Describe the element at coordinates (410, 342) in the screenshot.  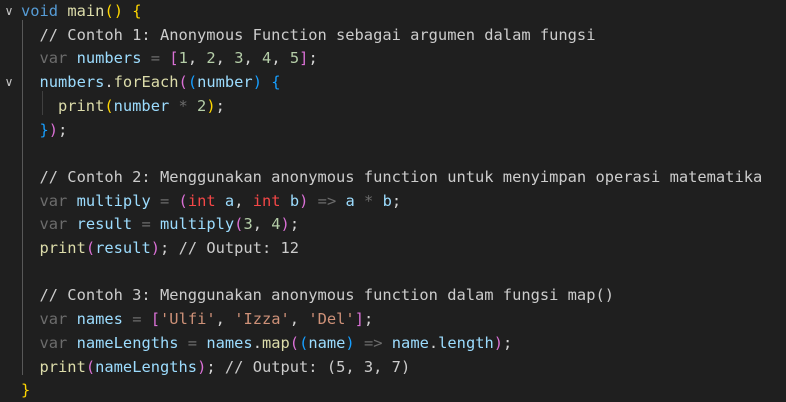
I see `code-token: name` at that location.